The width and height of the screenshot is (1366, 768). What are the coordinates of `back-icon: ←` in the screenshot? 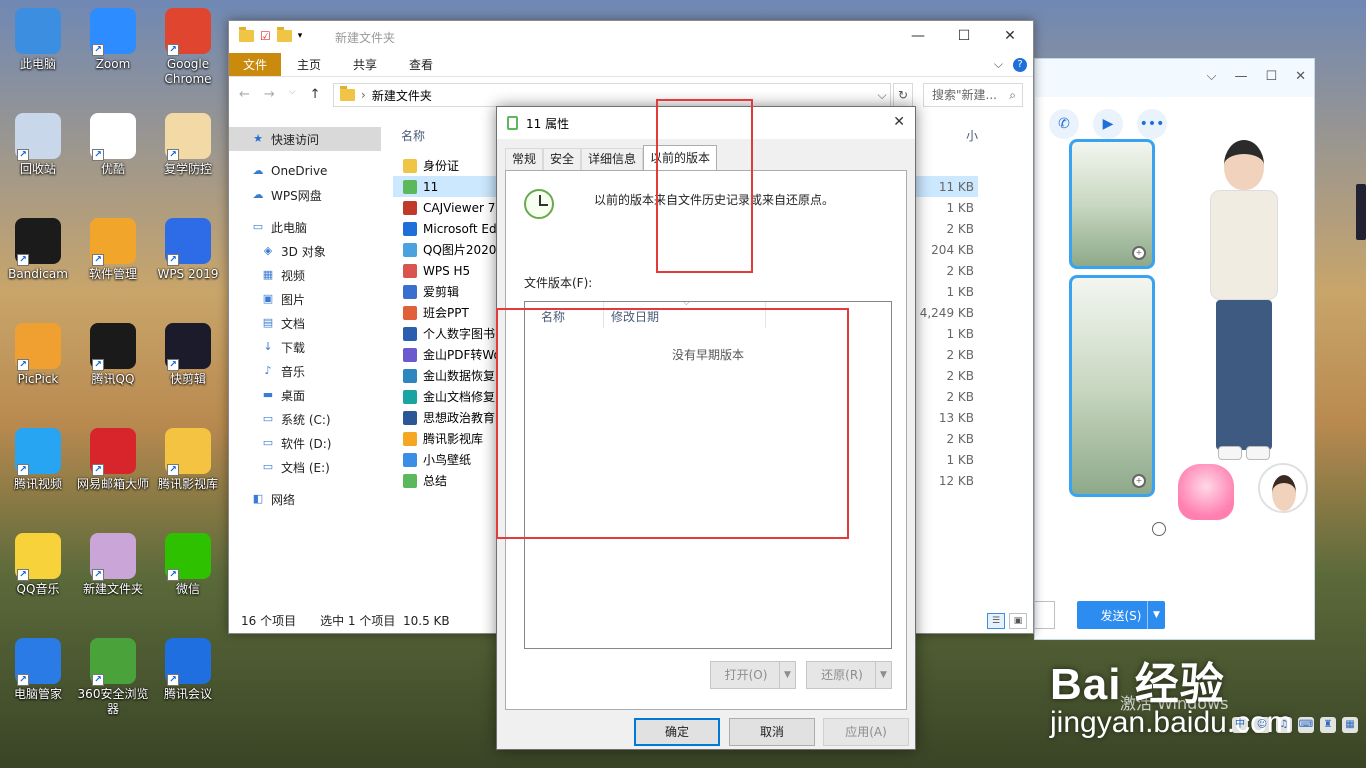 It's located at (244, 94).